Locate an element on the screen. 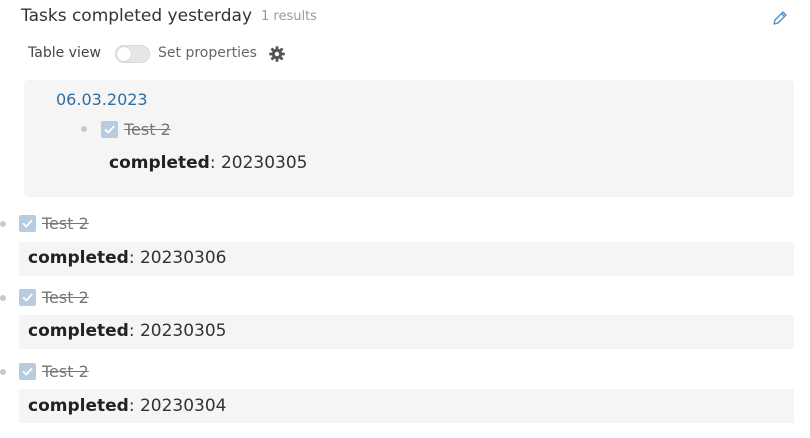 The width and height of the screenshot is (810, 438). group-date-link: 06.03.2023 is located at coordinates (102, 99).